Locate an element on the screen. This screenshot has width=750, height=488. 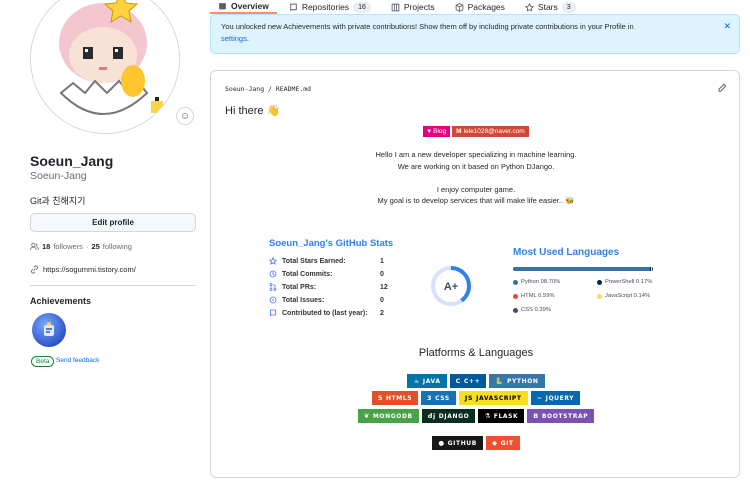
badge-row: 5 HTML5 3 CSS JS JAVASCRIPT ~ JQUERY is located at coordinates (476, 398).